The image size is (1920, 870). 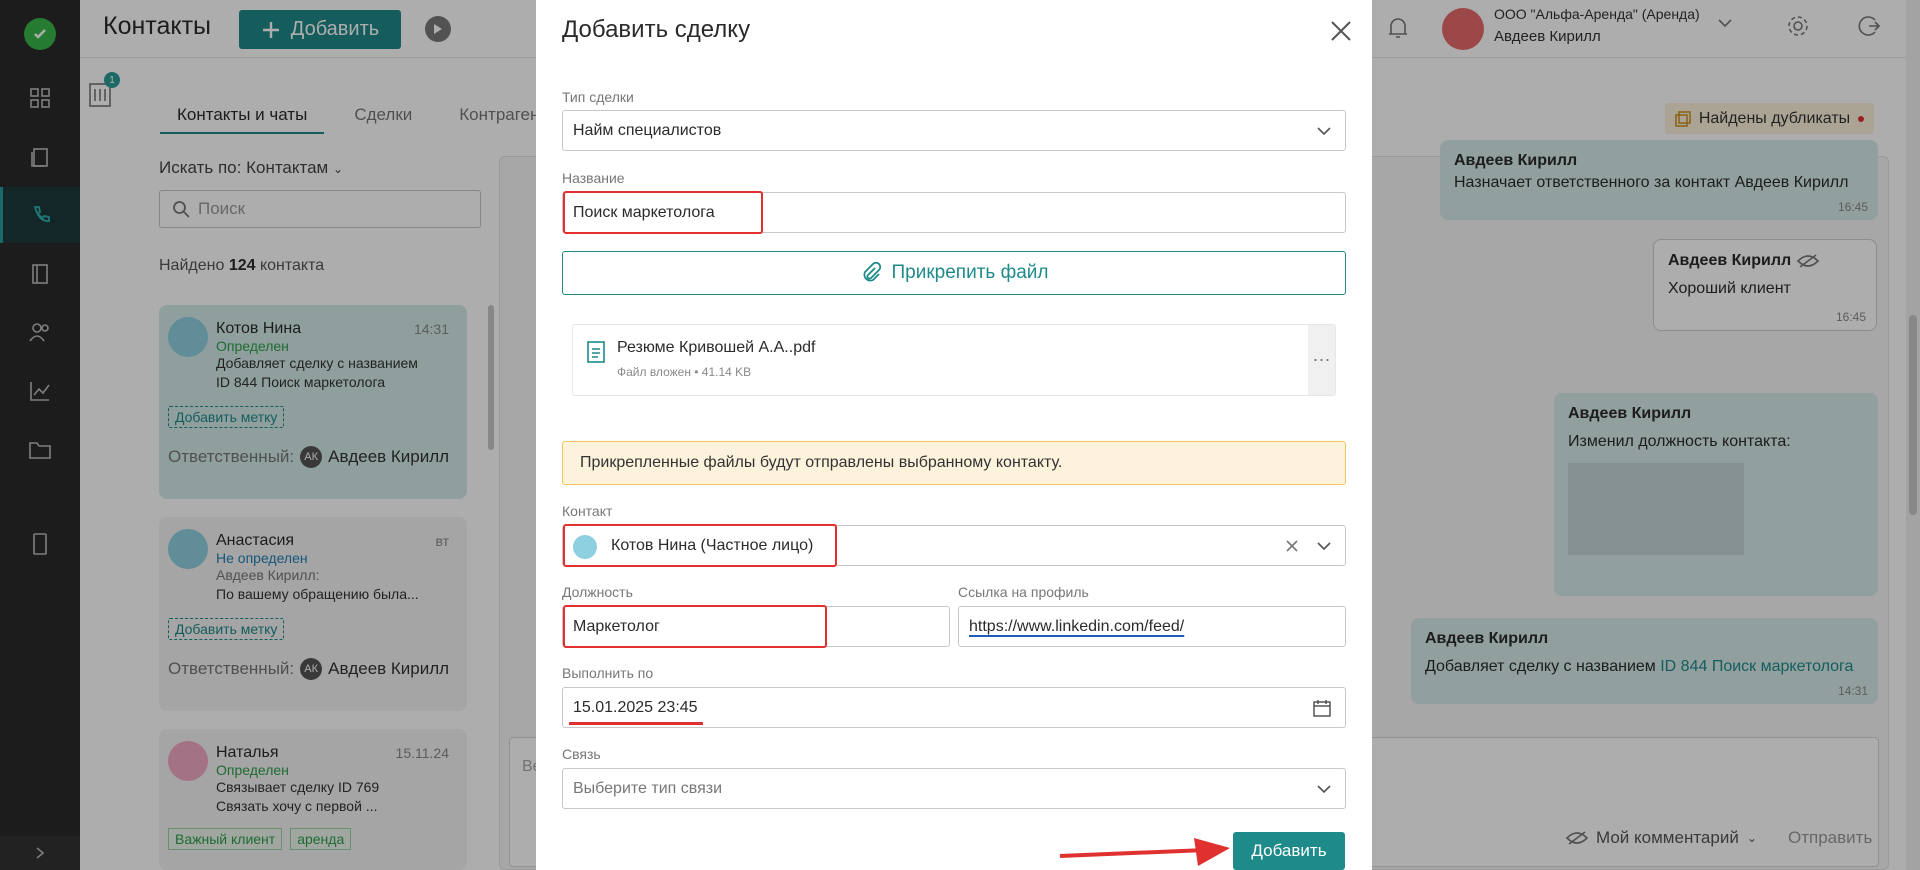 I want to click on deal-name-label: Название, so click(x=593, y=178).